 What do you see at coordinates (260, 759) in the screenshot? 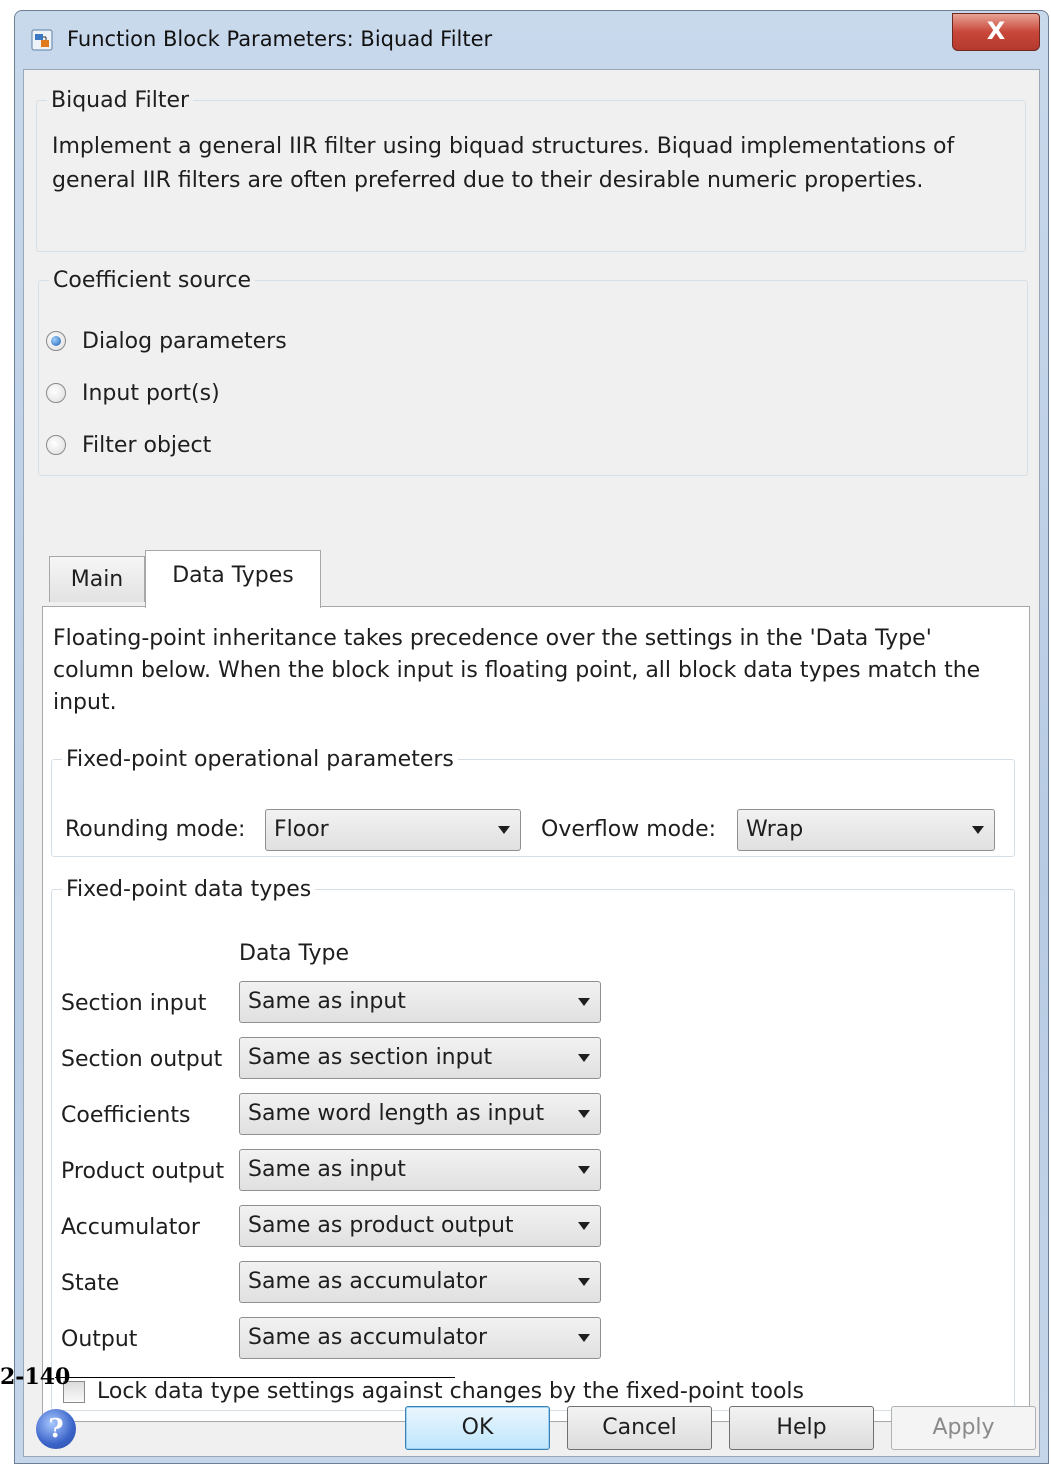
I see `operational-parameters-legend: Fixed-point operational parameters` at bounding box center [260, 759].